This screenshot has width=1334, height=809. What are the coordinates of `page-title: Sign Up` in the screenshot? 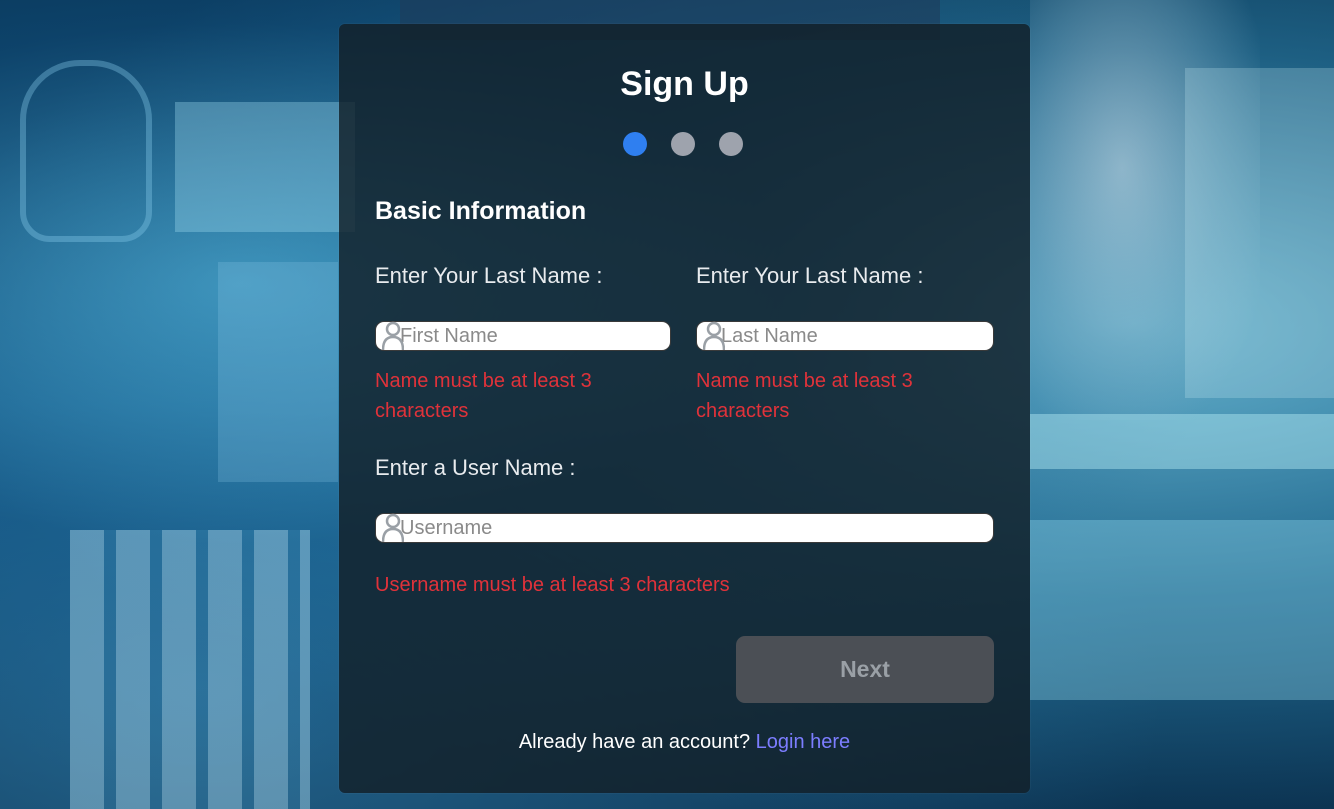 It's located at (684, 84).